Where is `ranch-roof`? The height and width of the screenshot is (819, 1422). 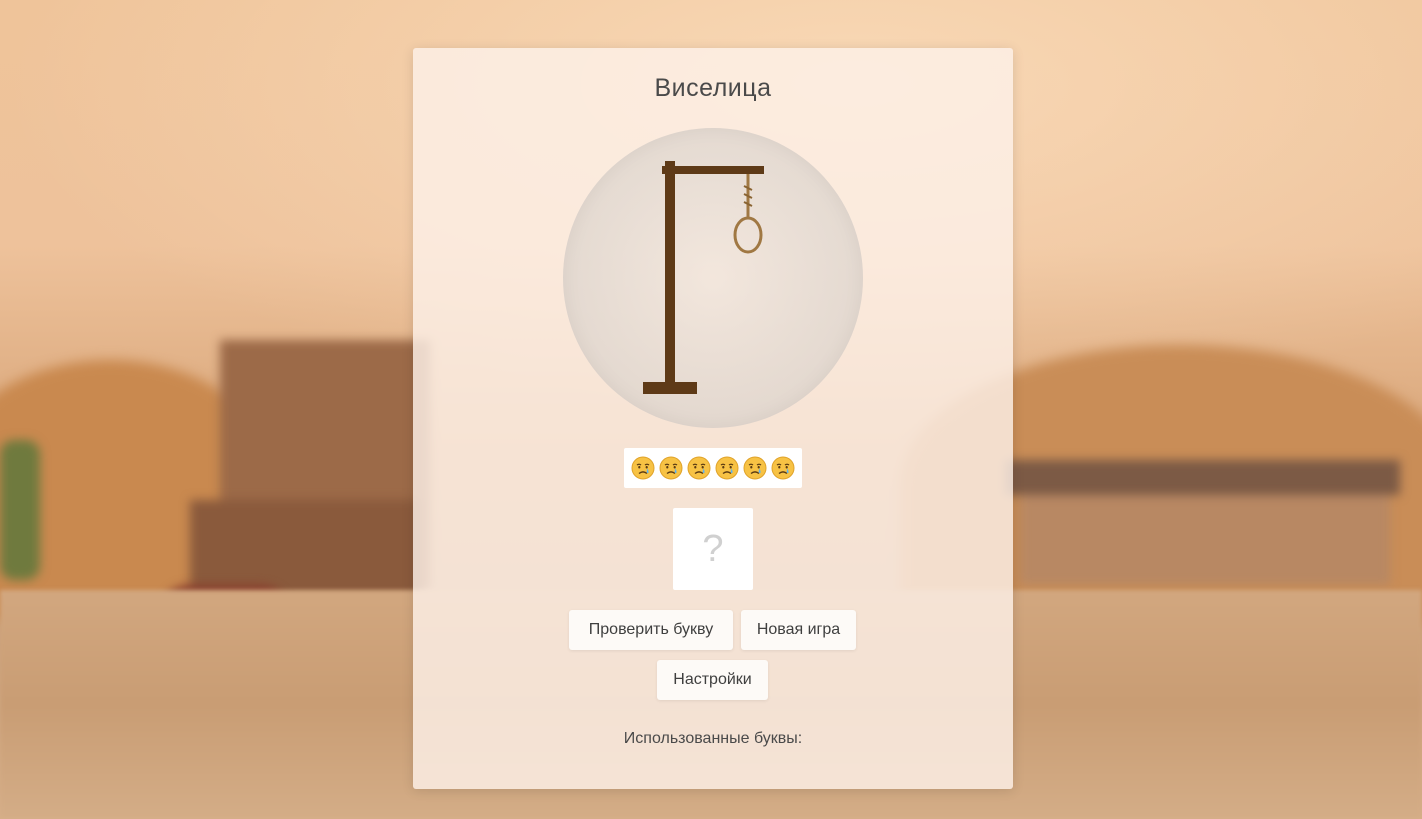 ranch-roof is located at coordinates (1202, 477).